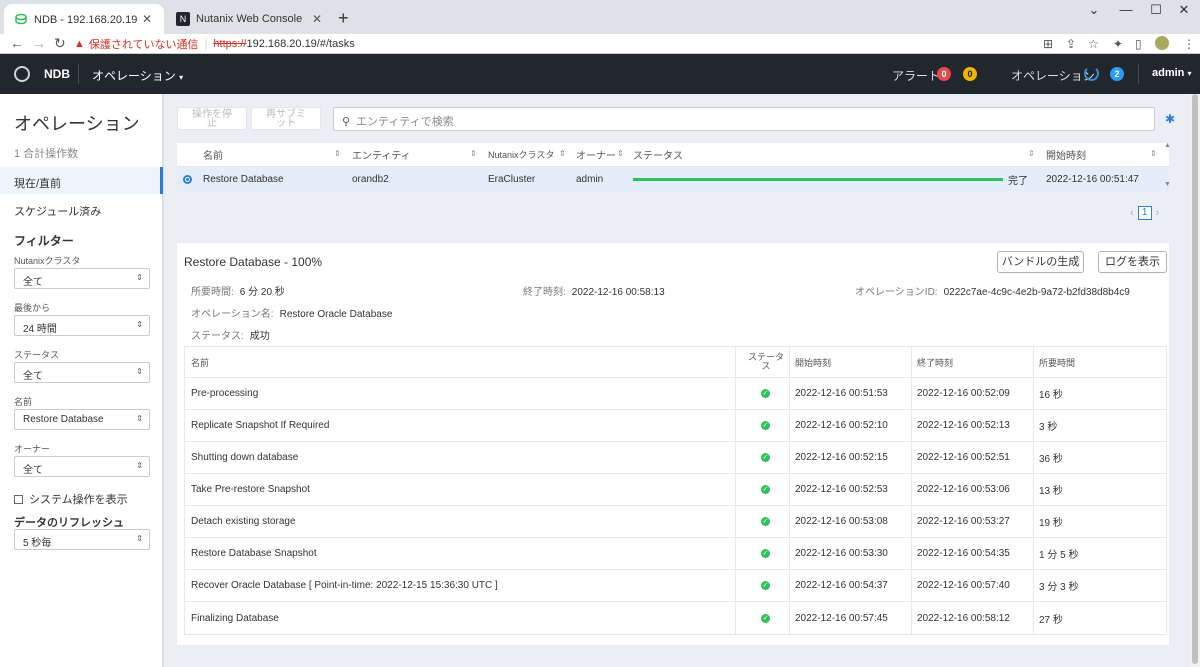 This screenshot has height=667, width=1200. Describe the element at coordinates (144, 44) in the screenshot. I see `security-warning: 保護されていない通信` at that location.